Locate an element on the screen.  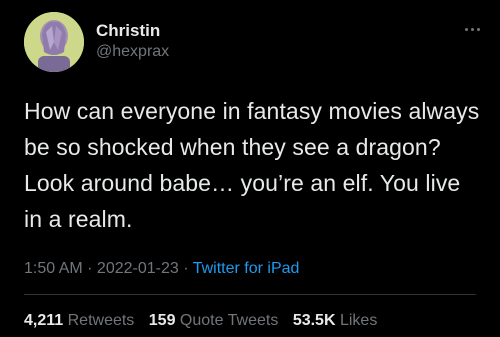
likes-count: 53.5K is located at coordinates (314, 320).